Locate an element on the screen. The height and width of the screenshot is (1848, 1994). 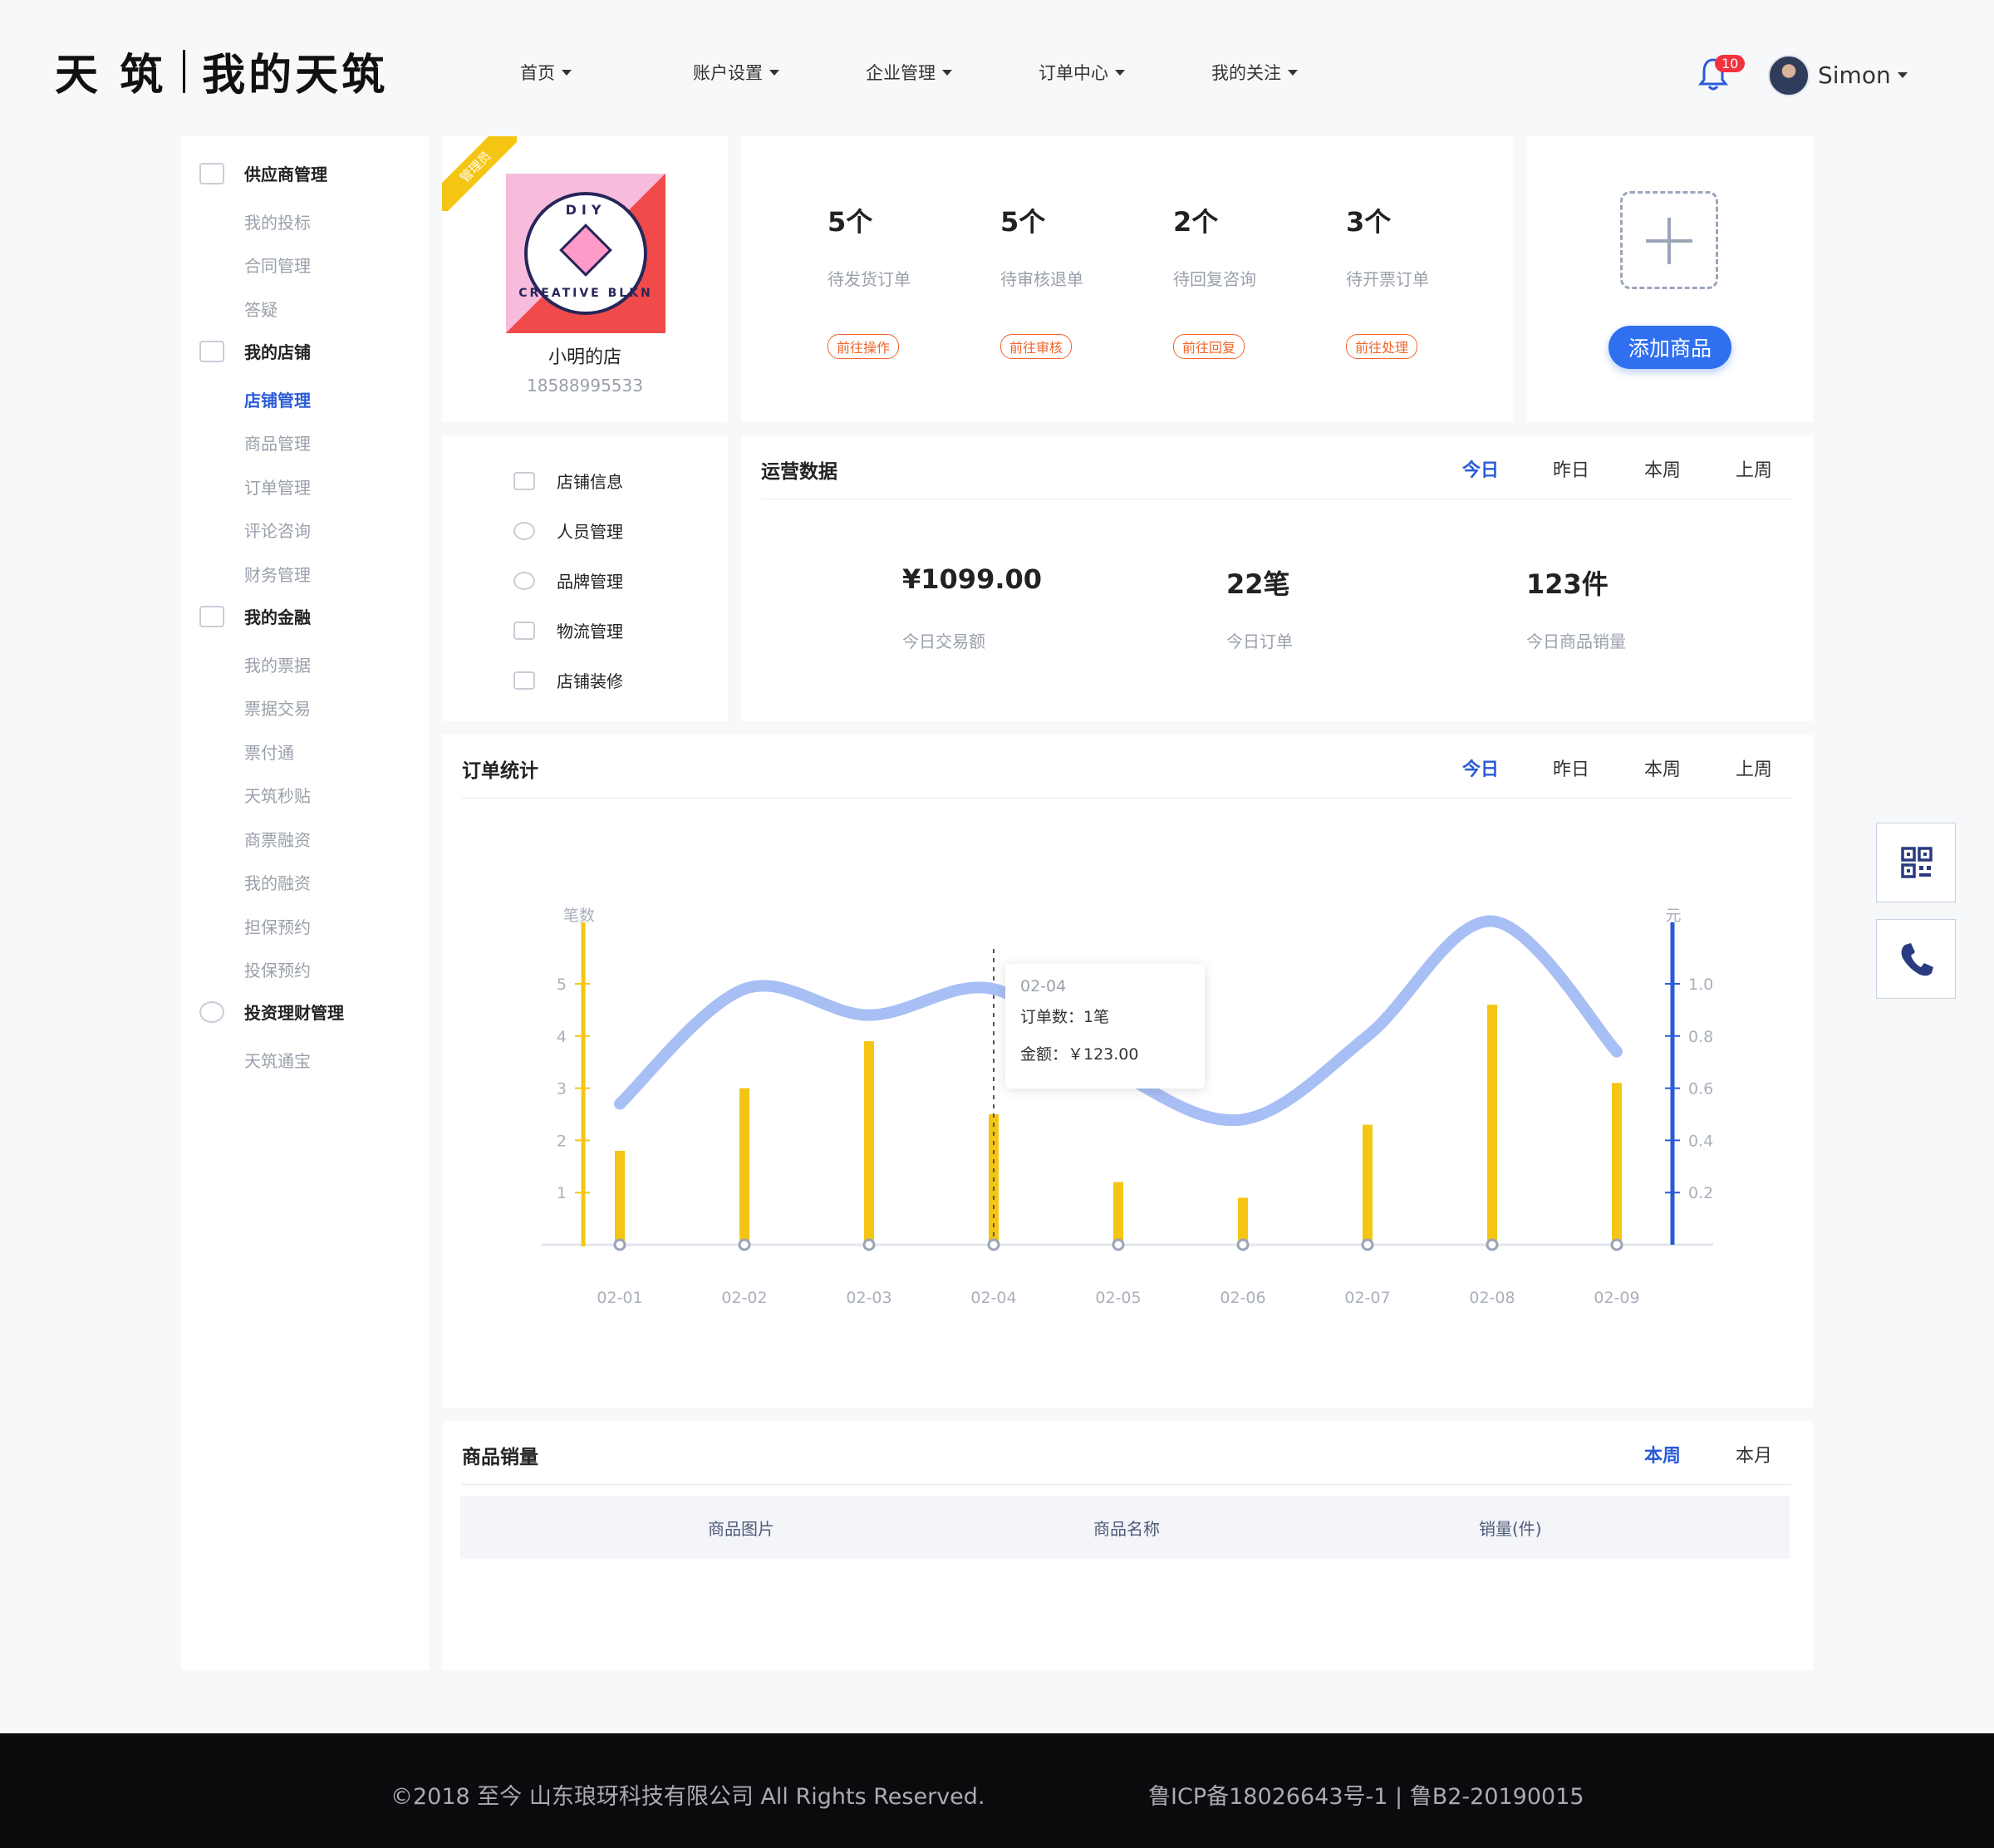
tab-yesterday: 昨日 is located at coordinates (1571, 469).